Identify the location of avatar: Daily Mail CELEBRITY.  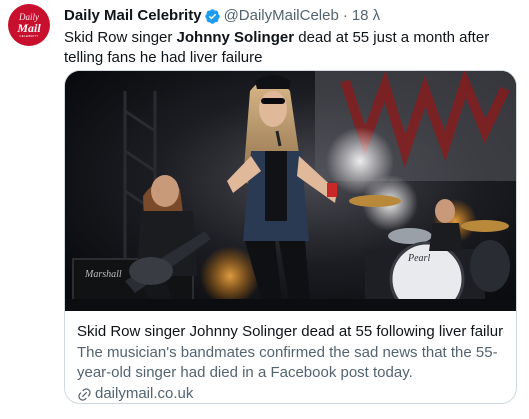
(29, 25).